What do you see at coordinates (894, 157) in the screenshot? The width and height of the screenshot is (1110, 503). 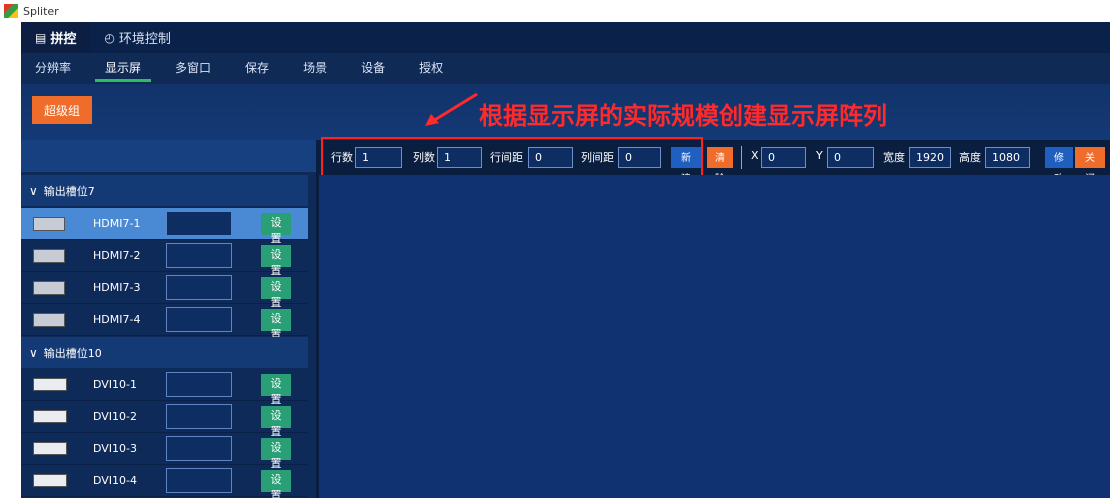 I see `width-label: 宽度` at bounding box center [894, 157].